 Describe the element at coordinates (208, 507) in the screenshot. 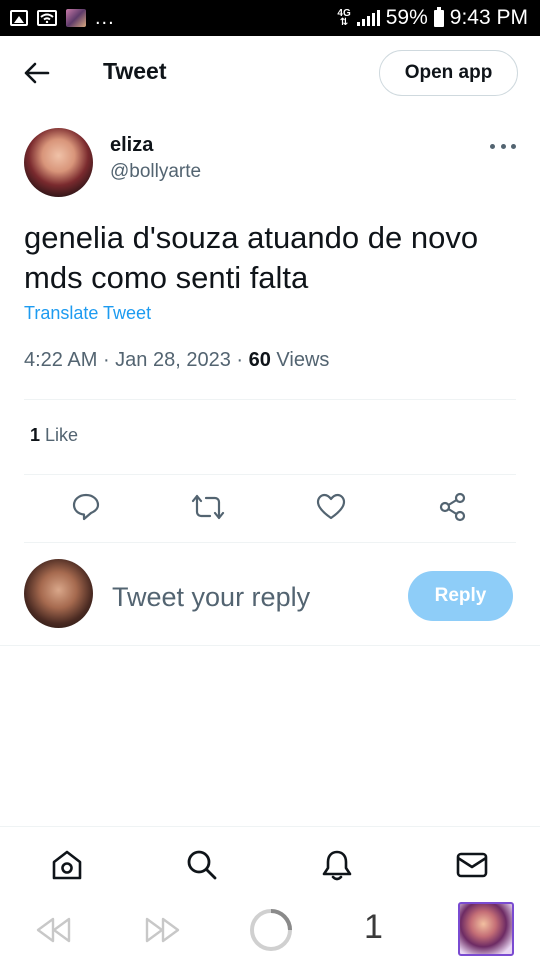

I see `retweet-icon` at that location.